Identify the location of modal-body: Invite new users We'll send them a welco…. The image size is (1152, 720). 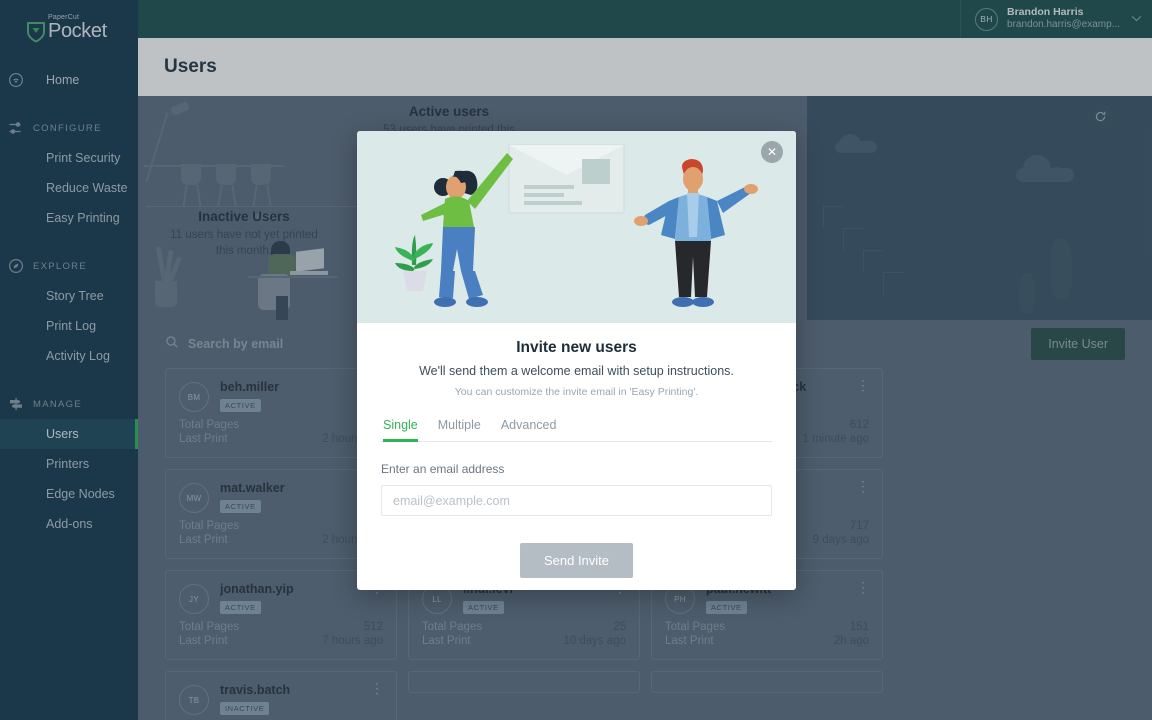
(576, 382).